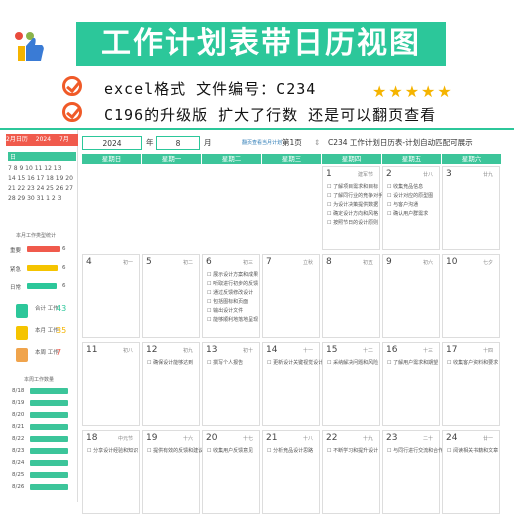 Image resolution: width=514 pixels, height=514 pixels. I want to click on day-cell: 12 初九 ☐ 确保设计能够达到, so click(171, 384).